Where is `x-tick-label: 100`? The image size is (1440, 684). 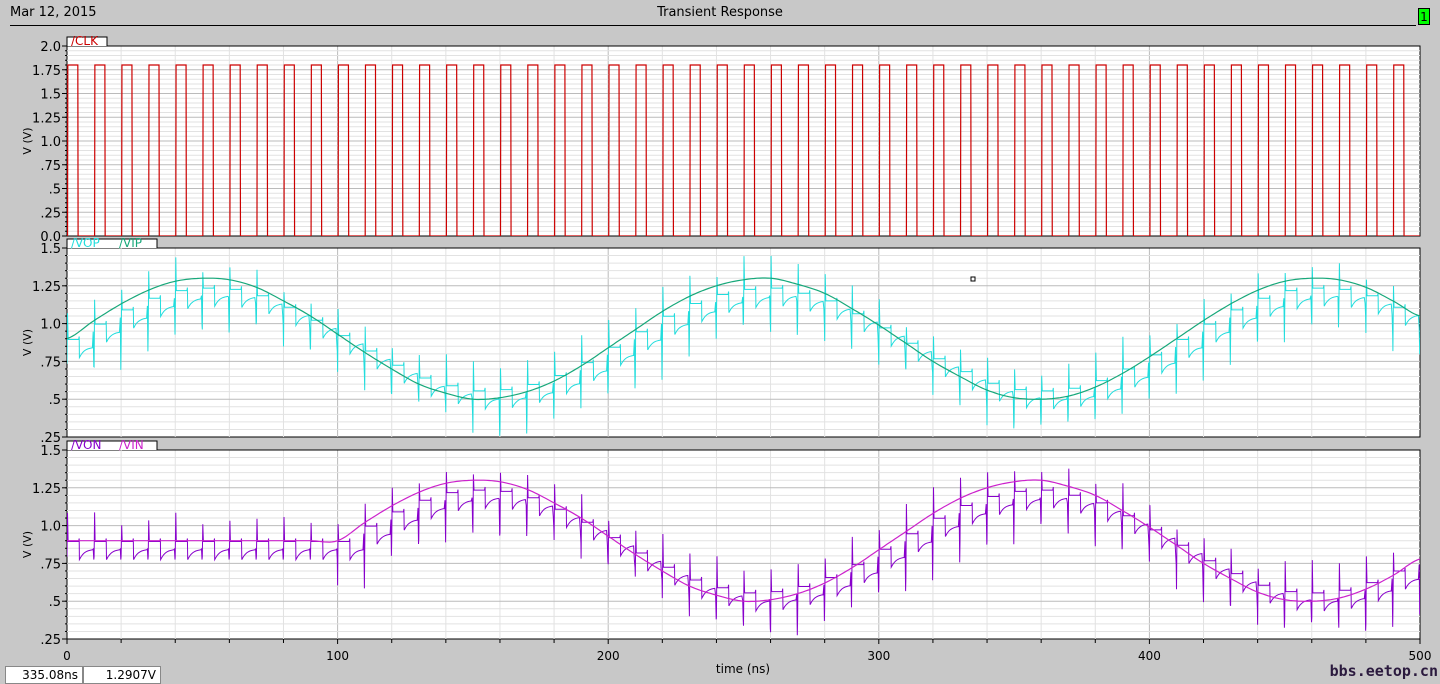 x-tick-label: 100 is located at coordinates (337, 656).